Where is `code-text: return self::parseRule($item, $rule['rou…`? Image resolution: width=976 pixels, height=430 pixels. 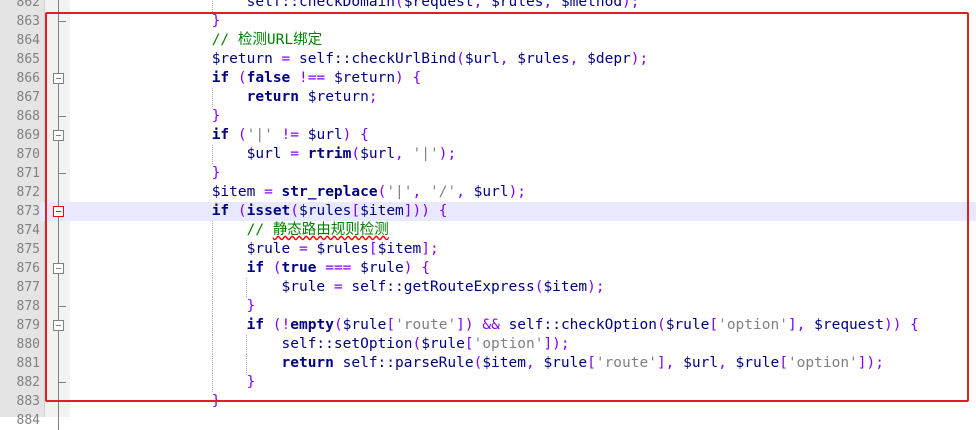
code-text: return self::parseRule($item, $rule['rou… is located at coordinates (478, 363).